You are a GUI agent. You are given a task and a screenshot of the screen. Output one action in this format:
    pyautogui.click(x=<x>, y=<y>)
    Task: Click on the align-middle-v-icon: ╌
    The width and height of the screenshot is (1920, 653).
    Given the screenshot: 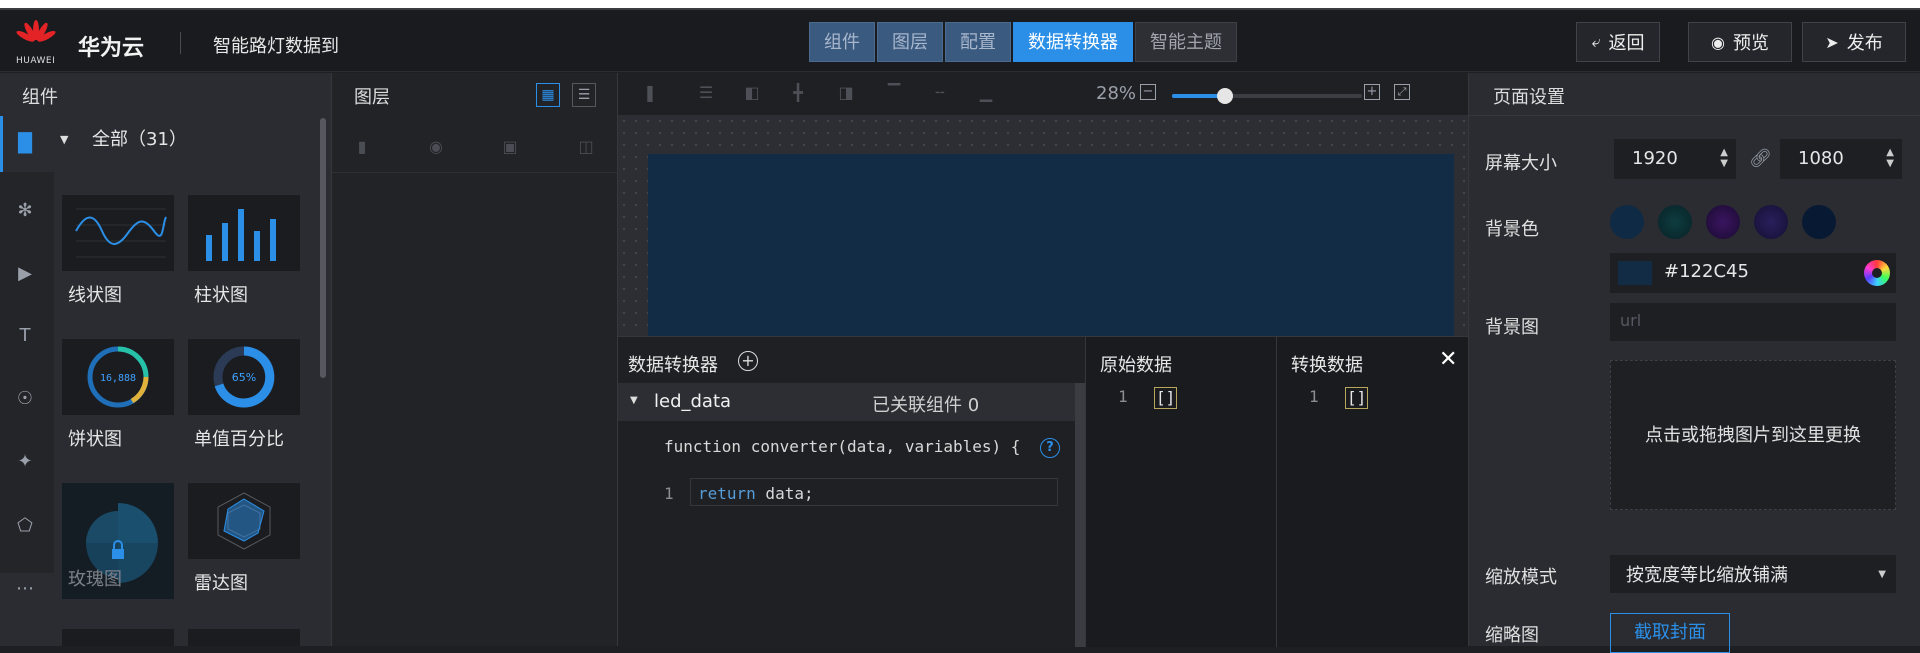 What is the action you would take?
    pyautogui.click(x=940, y=93)
    